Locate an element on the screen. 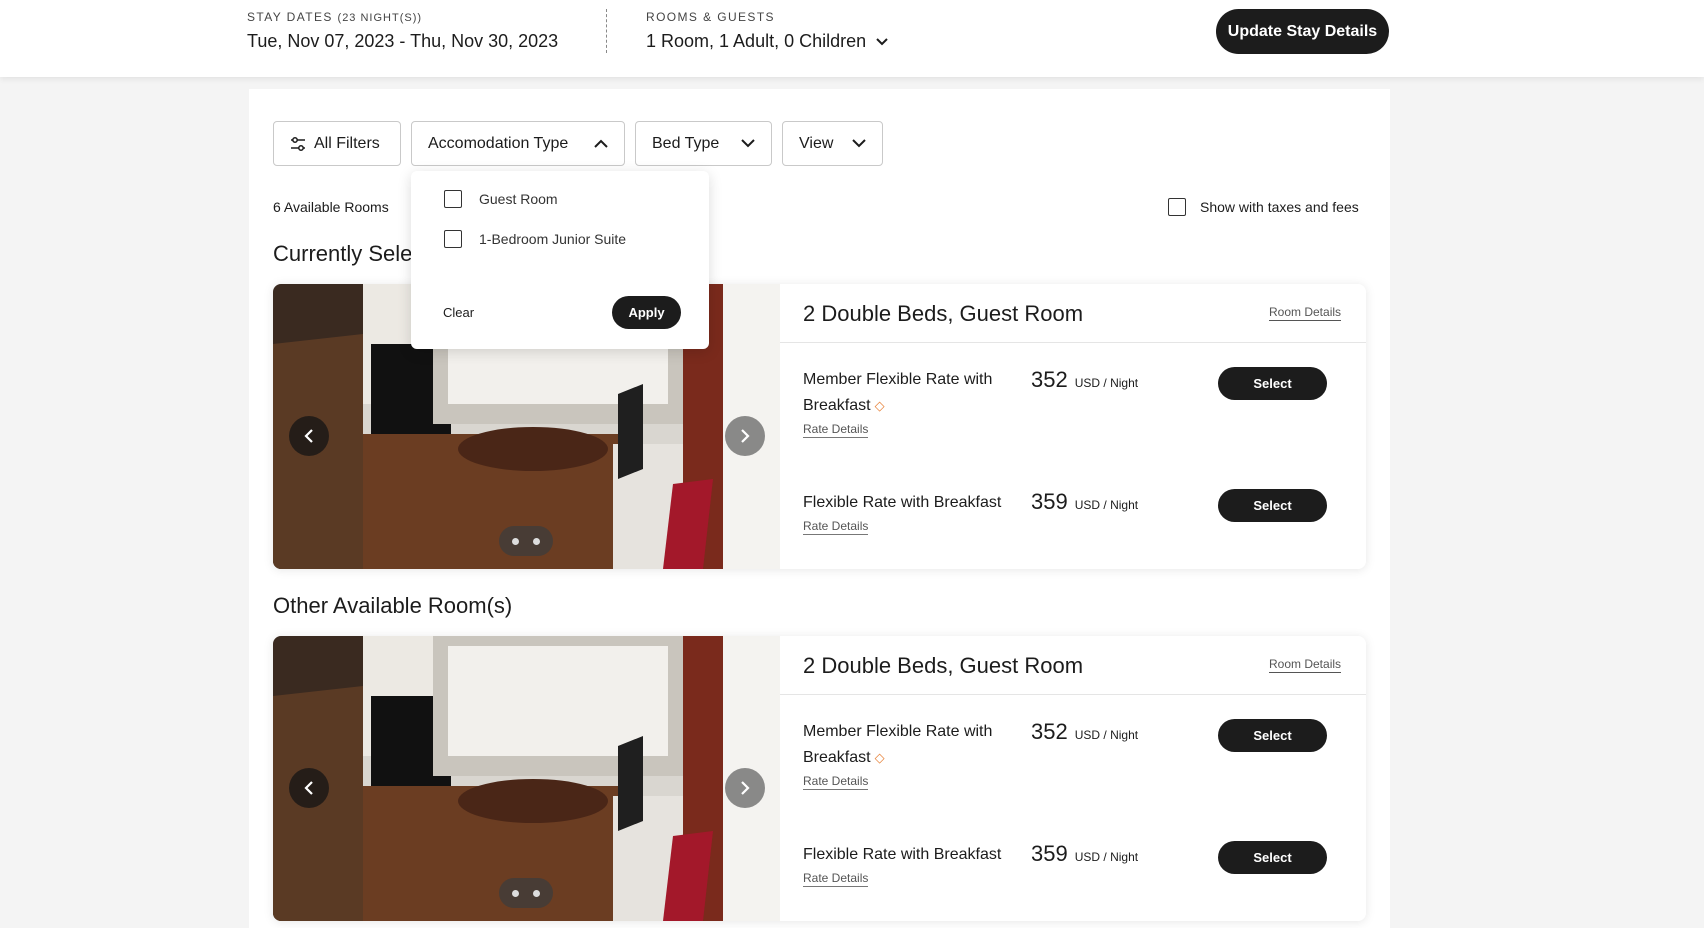 This screenshot has width=1704, height=928. option-label: 1-Bedroom Junior Suite is located at coordinates (553, 239).